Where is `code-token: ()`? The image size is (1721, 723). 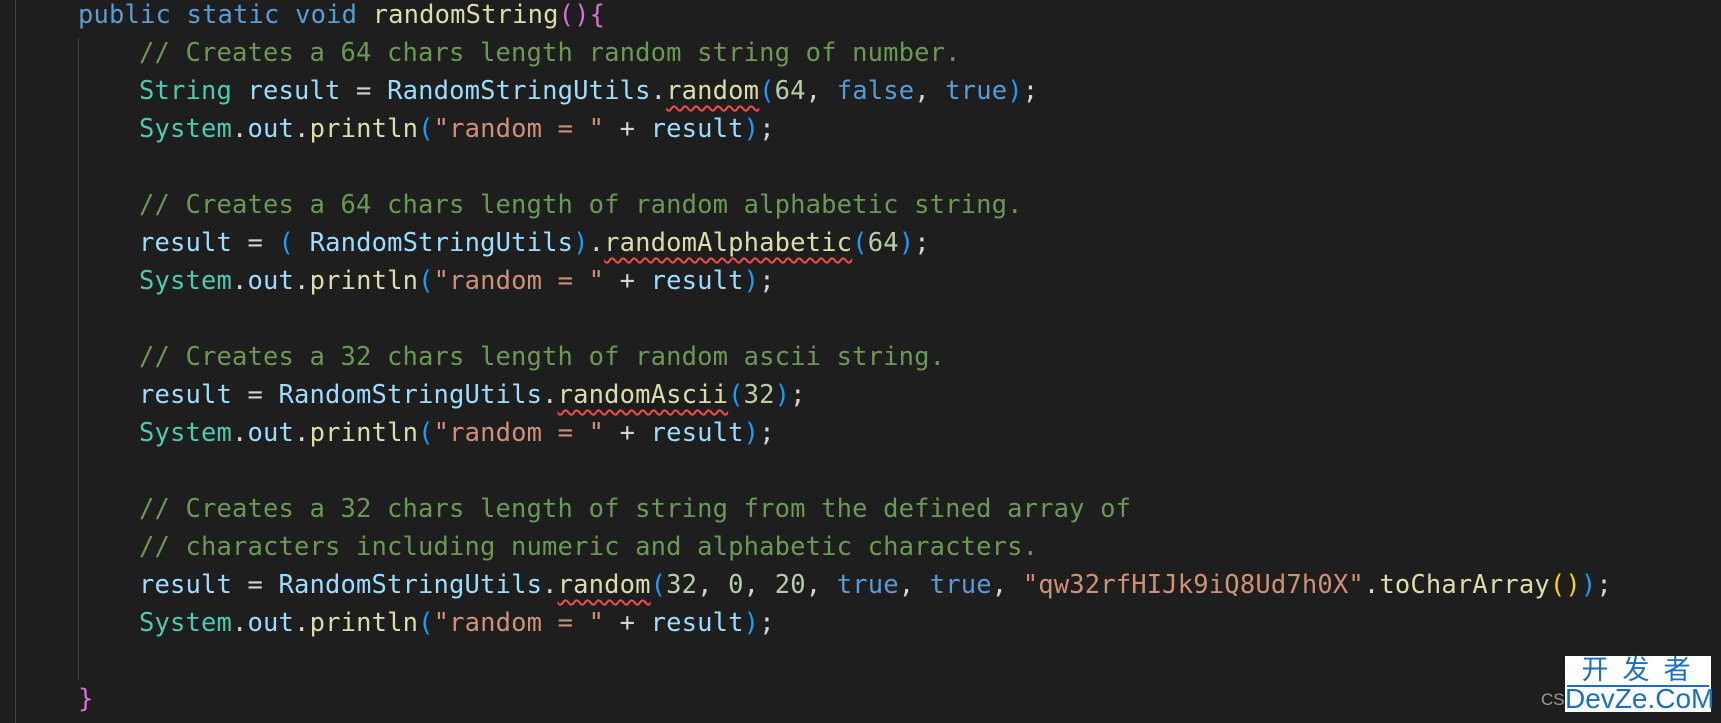 code-token: () is located at coordinates (1565, 585).